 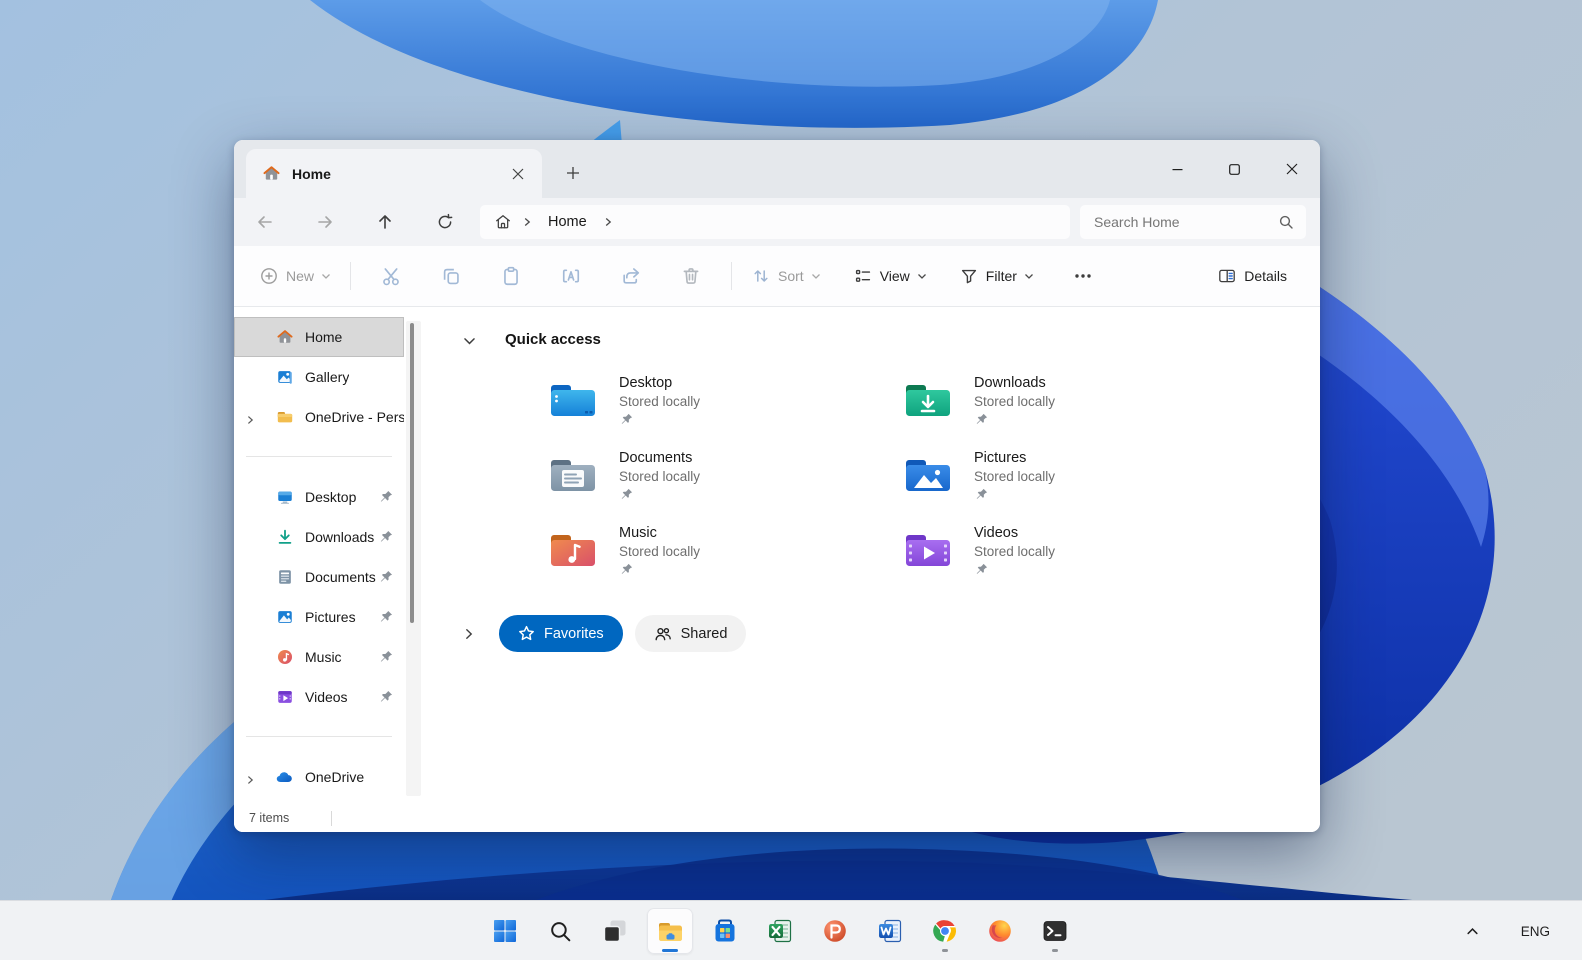 What do you see at coordinates (571, 276) in the screenshot?
I see `rename-button` at bounding box center [571, 276].